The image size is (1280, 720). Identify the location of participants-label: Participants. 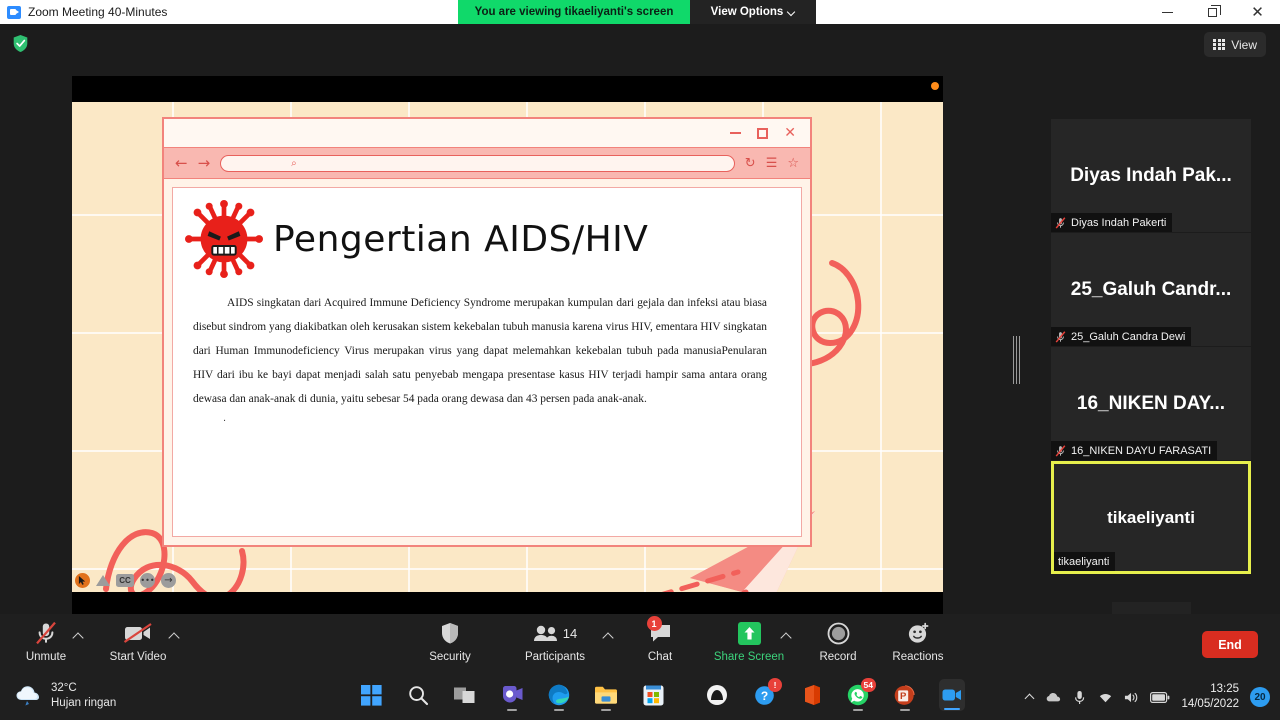
(555, 657).